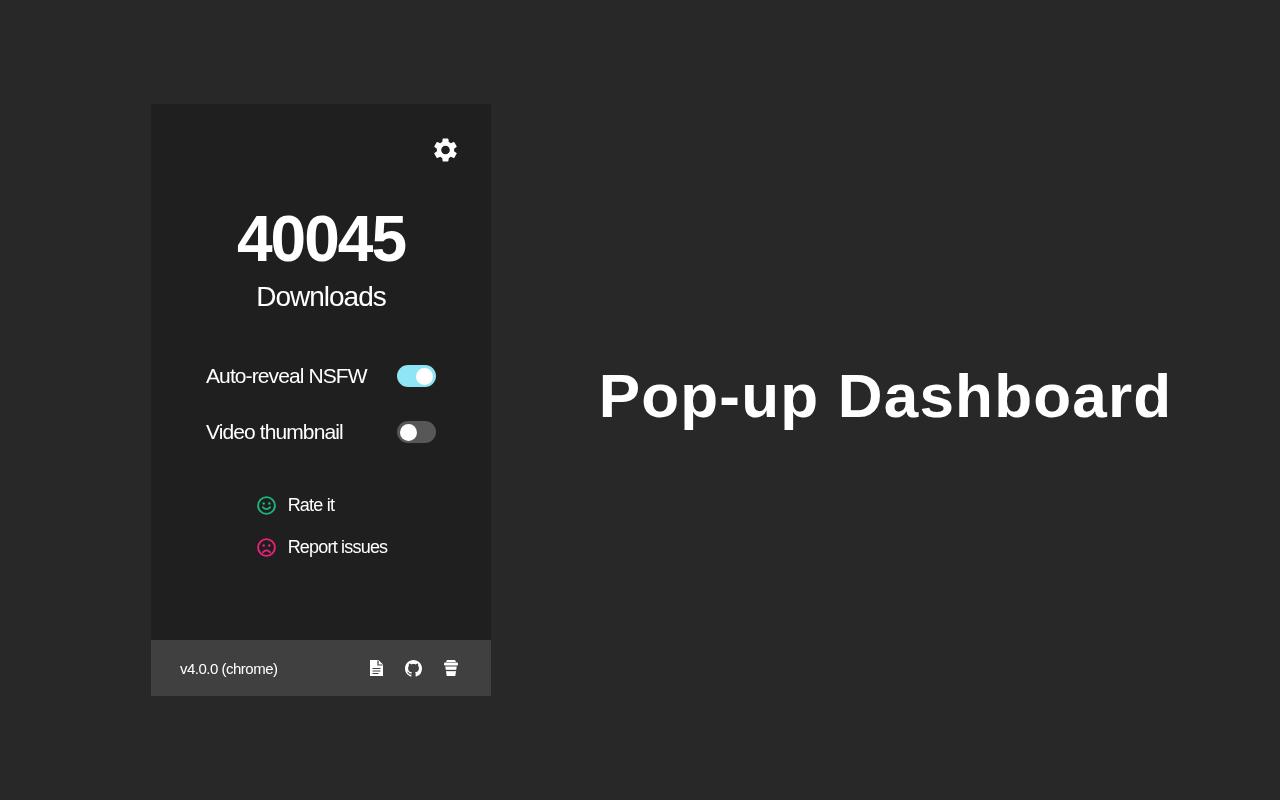 Image resolution: width=1280 pixels, height=800 pixels. I want to click on caption-title: Pop-up Dashboard, so click(885, 395).